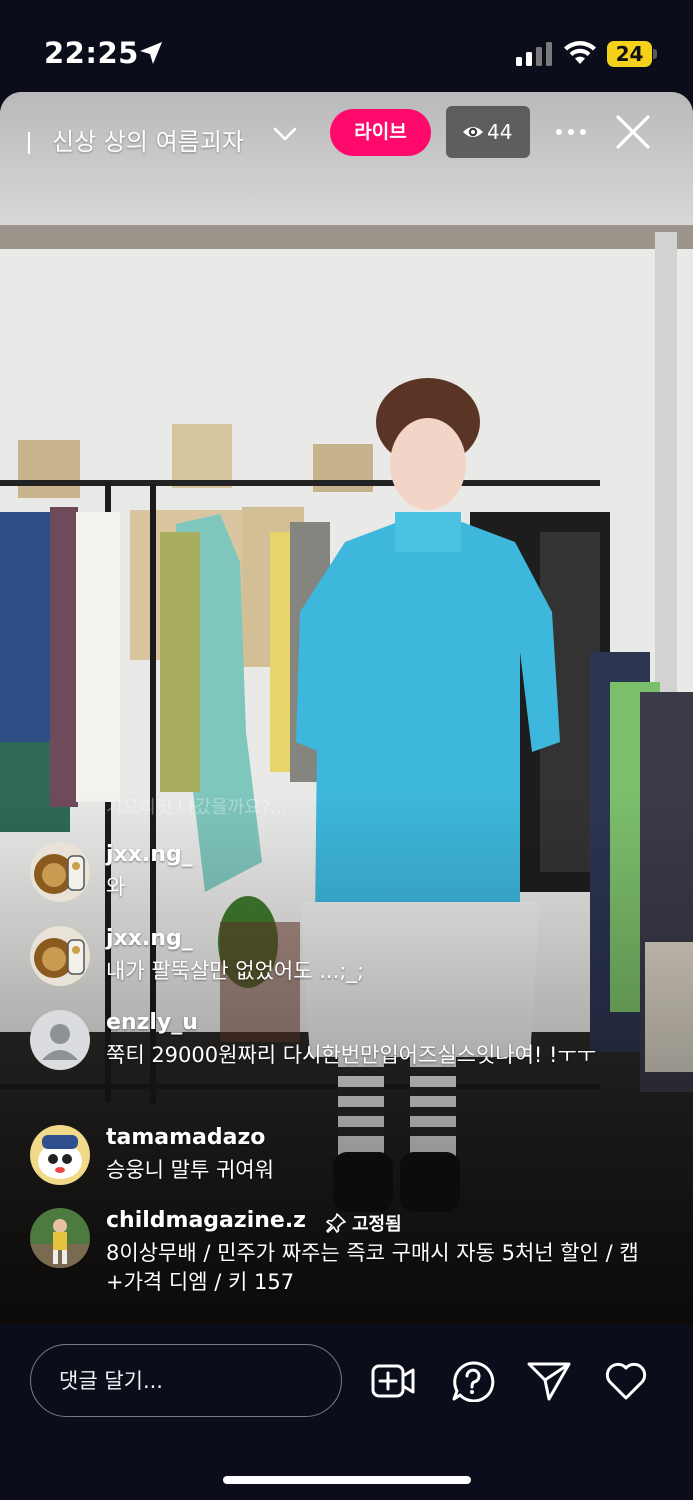 Image resolution: width=693 pixels, height=1500 pixels. I want to click on pin-icon, so click(336, 1223).